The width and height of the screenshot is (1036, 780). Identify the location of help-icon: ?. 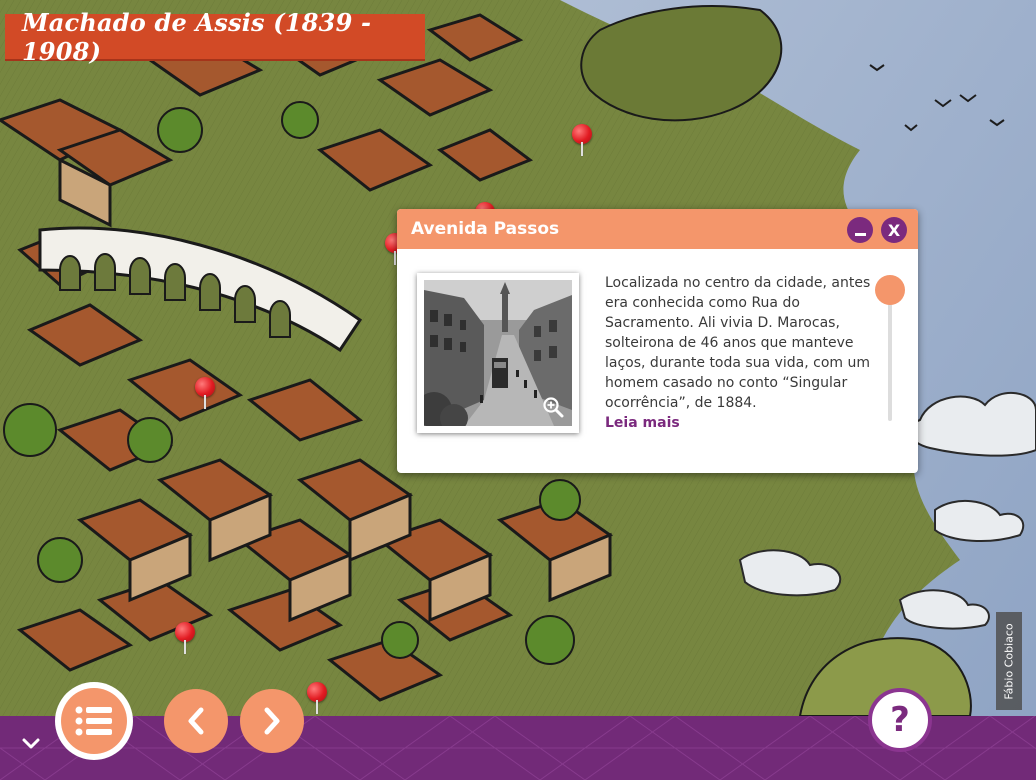
(900, 720).